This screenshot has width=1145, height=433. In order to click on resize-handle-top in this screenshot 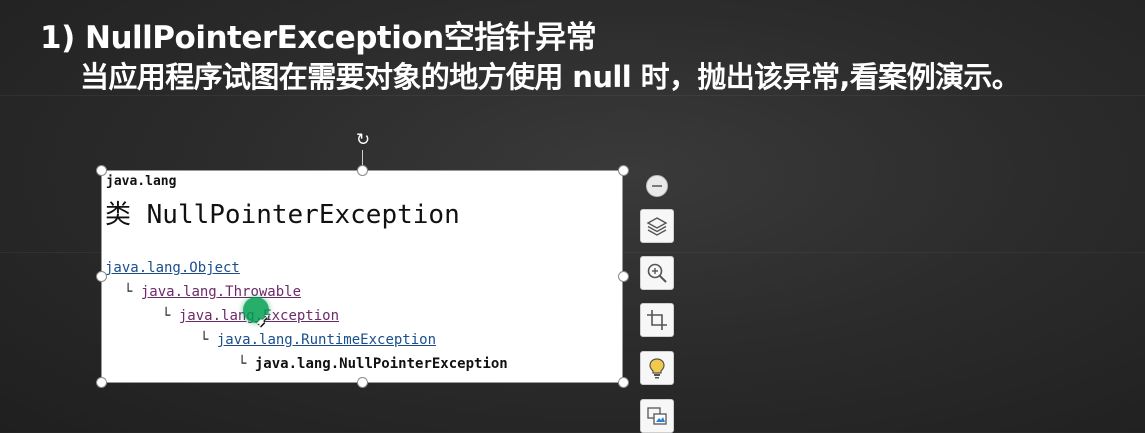, I will do `click(362, 170)`.